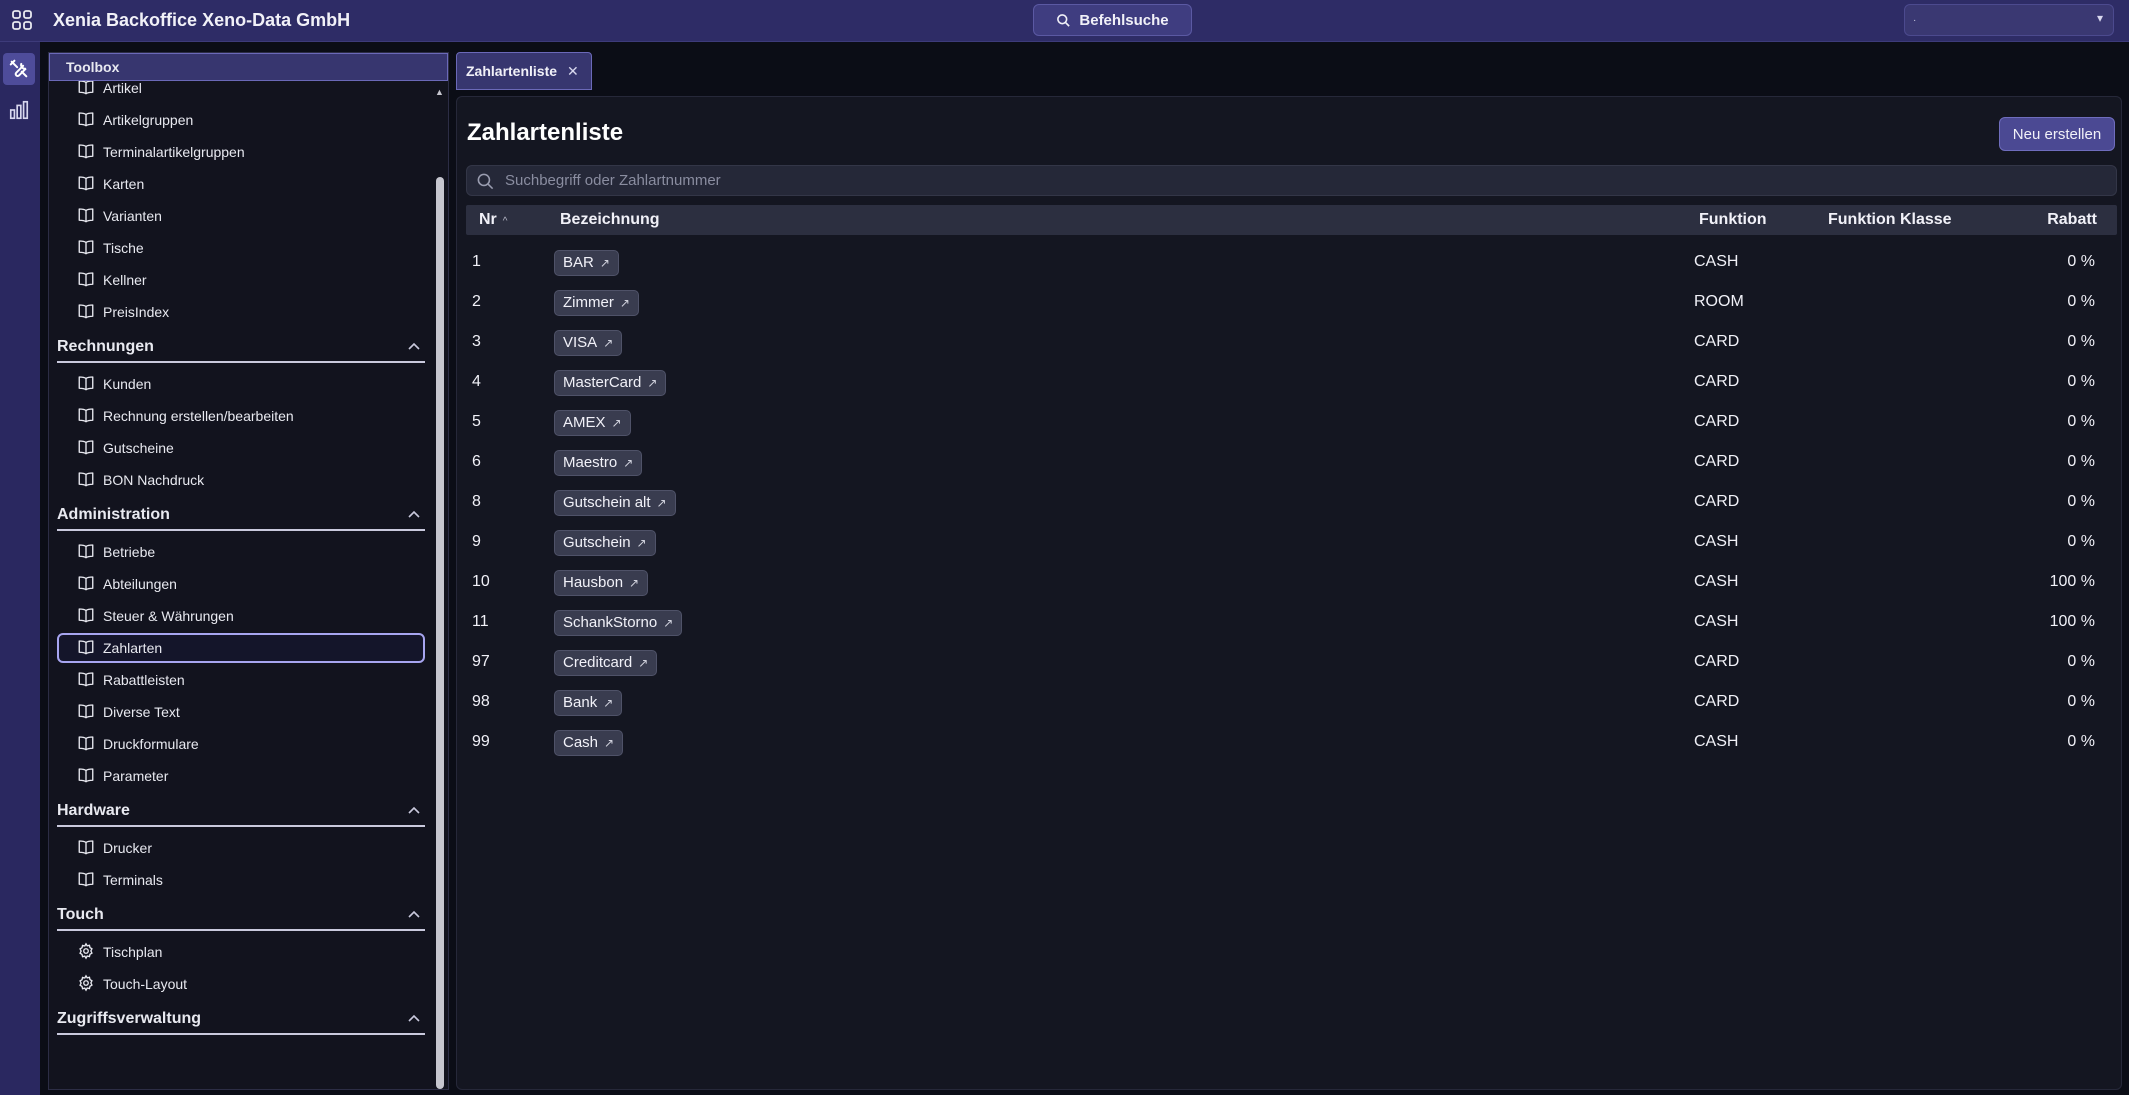 This screenshot has height=1095, width=2129. What do you see at coordinates (1890, 220) in the screenshot?
I see `column-header-funktion-klasse: Funktion Klasse` at bounding box center [1890, 220].